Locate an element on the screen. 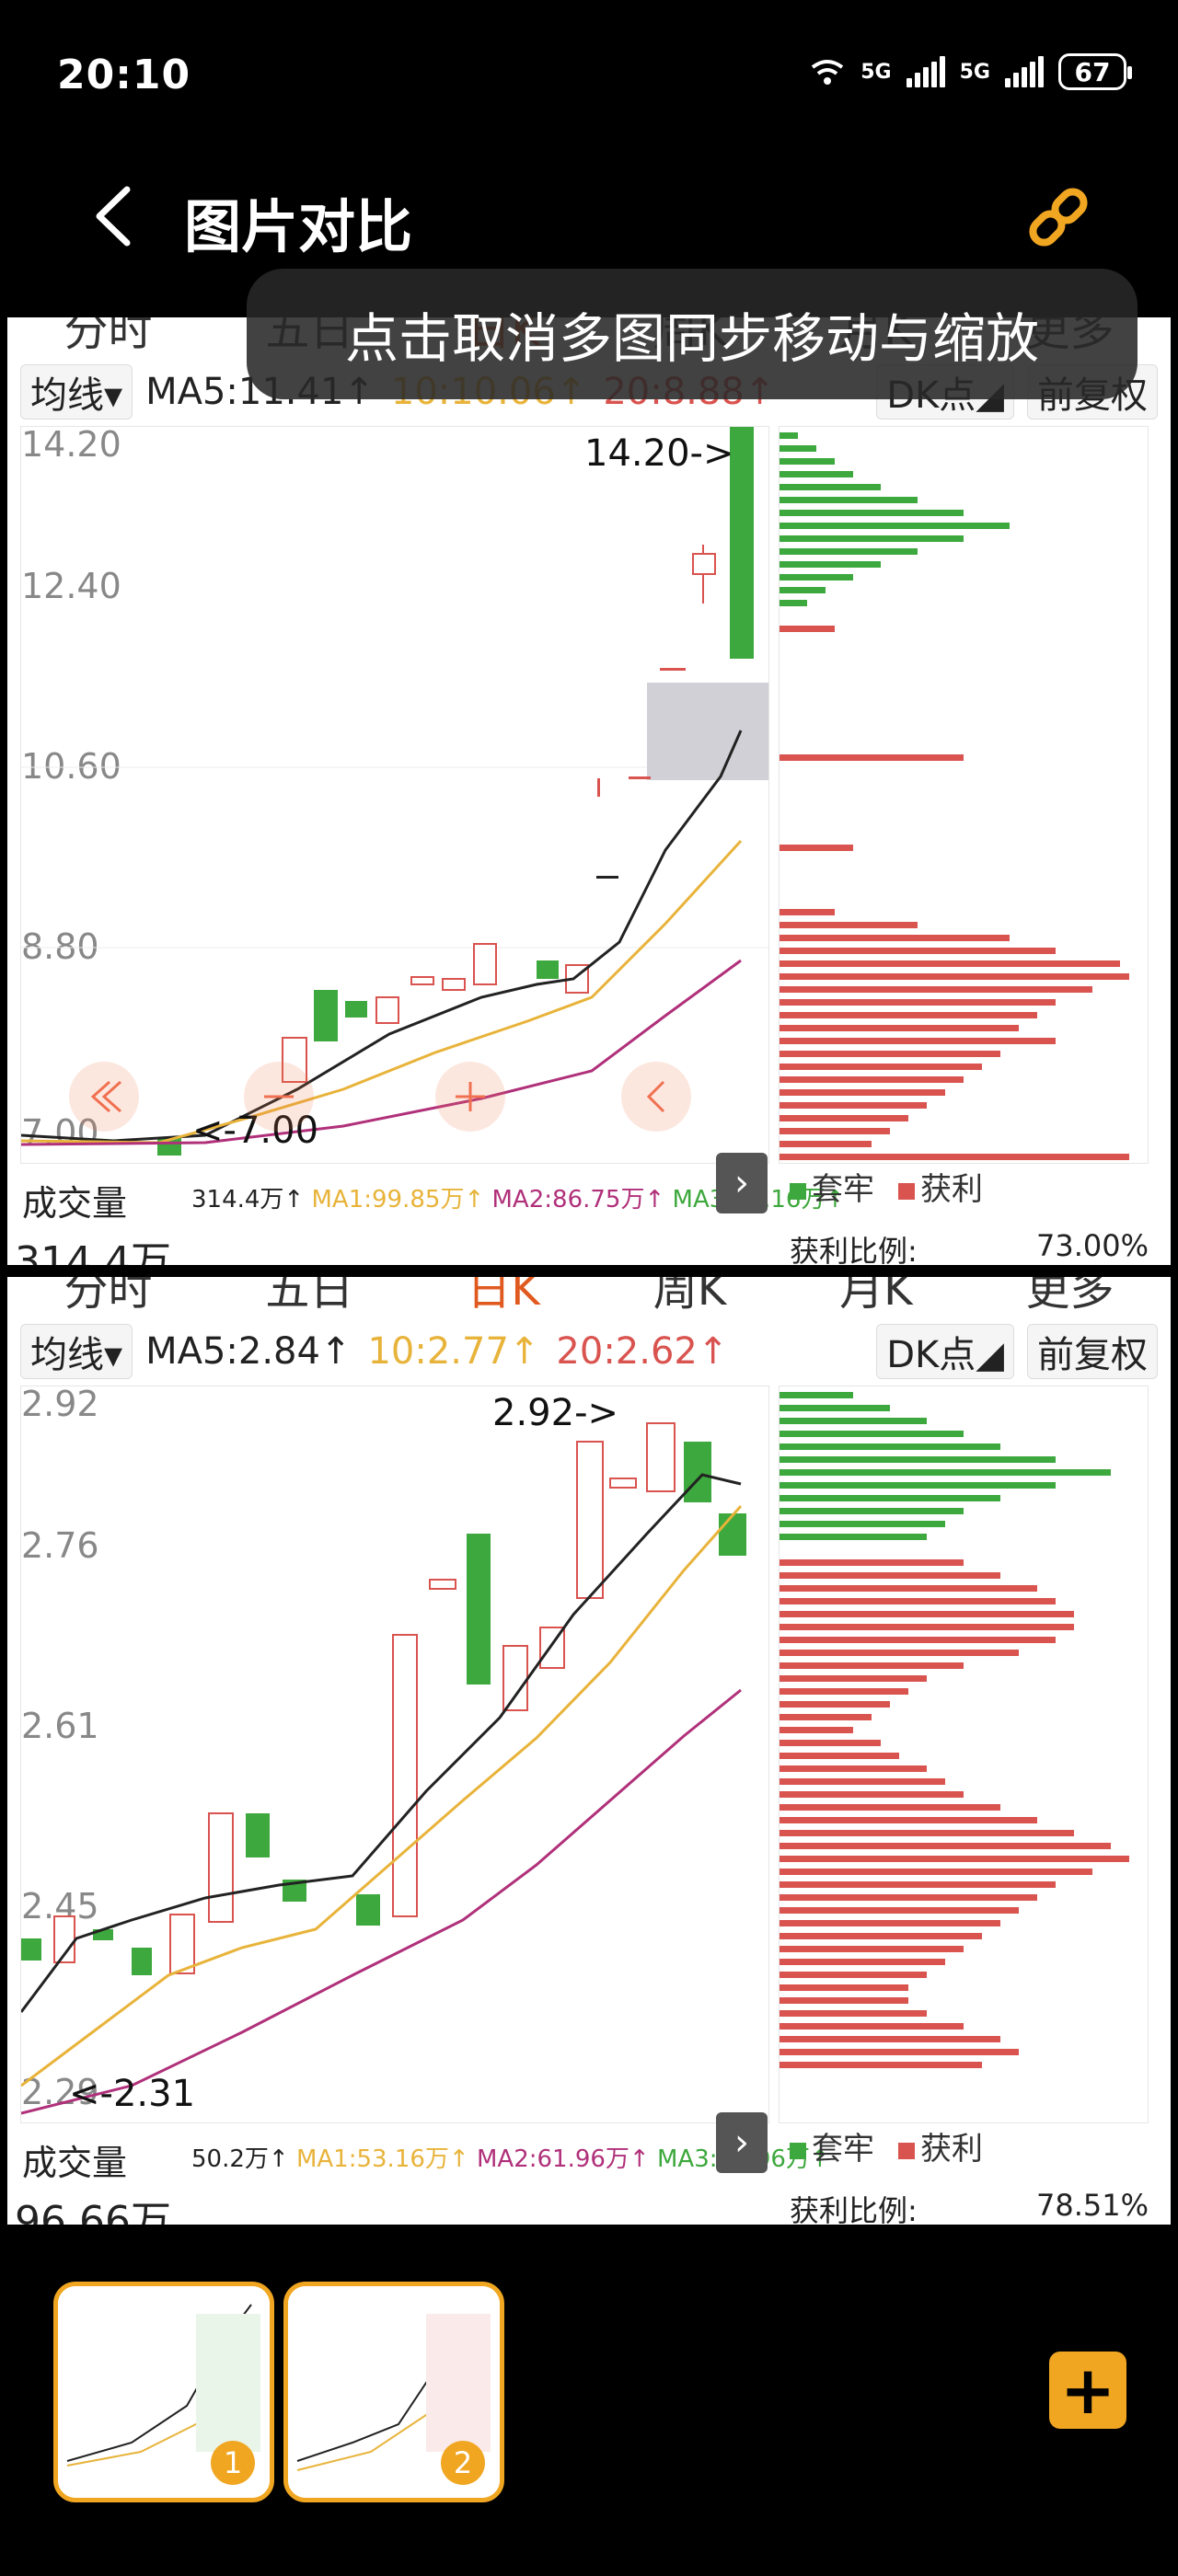  profit-ratio: 获利比例: 78.51% is located at coordinates (969, 2206).